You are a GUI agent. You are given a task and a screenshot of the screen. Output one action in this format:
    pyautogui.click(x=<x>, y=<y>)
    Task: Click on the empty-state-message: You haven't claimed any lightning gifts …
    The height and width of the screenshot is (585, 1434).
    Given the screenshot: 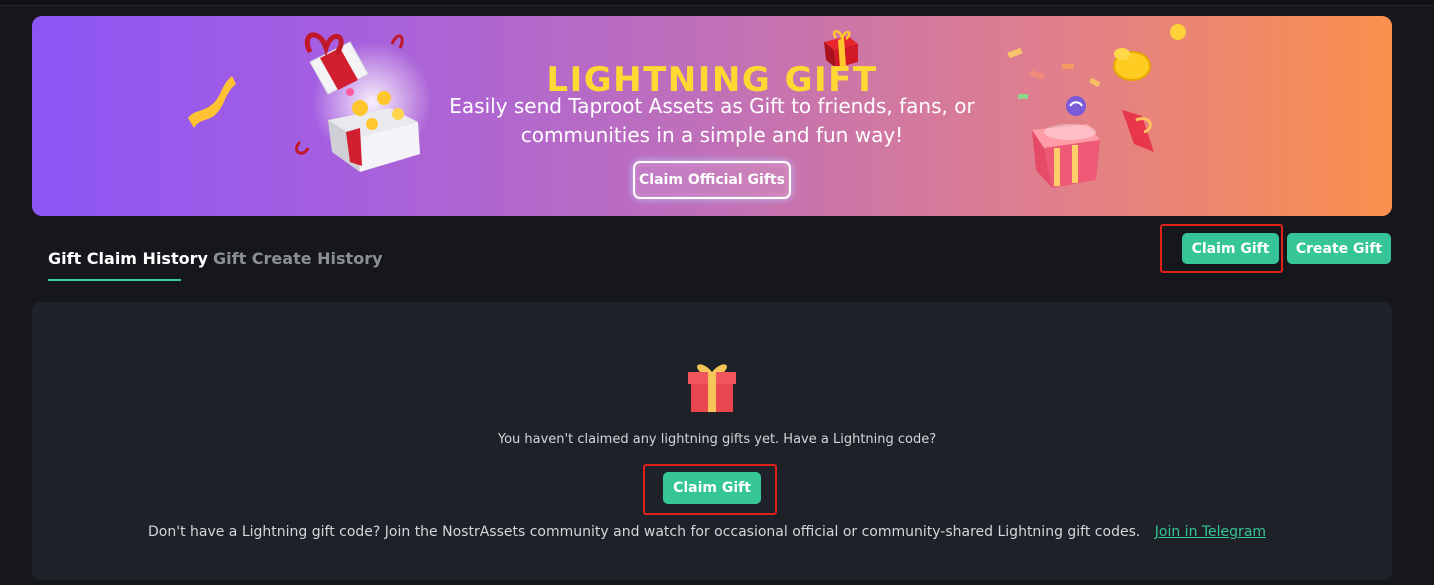 What is the action you would take?
    pyautogui.click(x=717, y=439)
    